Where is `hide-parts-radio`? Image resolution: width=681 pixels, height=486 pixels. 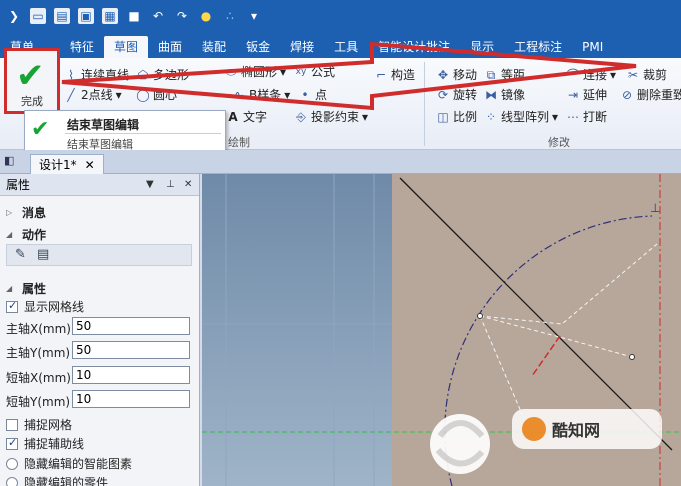
hide-parts-radio is located at coordinates (12, 481).